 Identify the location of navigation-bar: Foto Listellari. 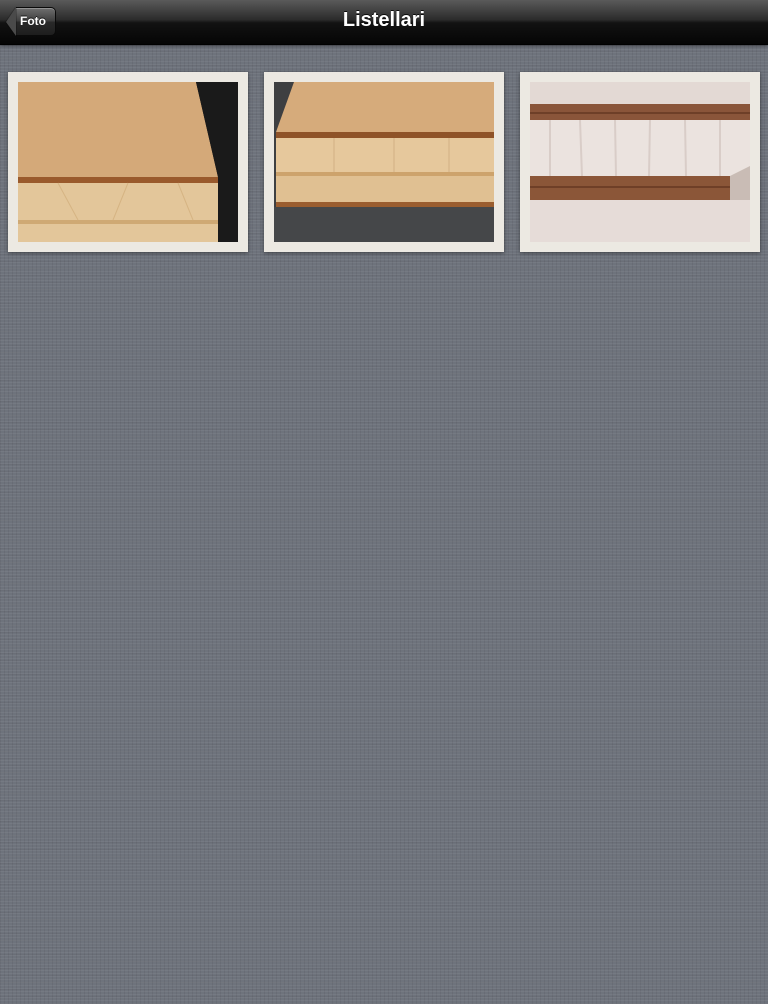
(384, 22).